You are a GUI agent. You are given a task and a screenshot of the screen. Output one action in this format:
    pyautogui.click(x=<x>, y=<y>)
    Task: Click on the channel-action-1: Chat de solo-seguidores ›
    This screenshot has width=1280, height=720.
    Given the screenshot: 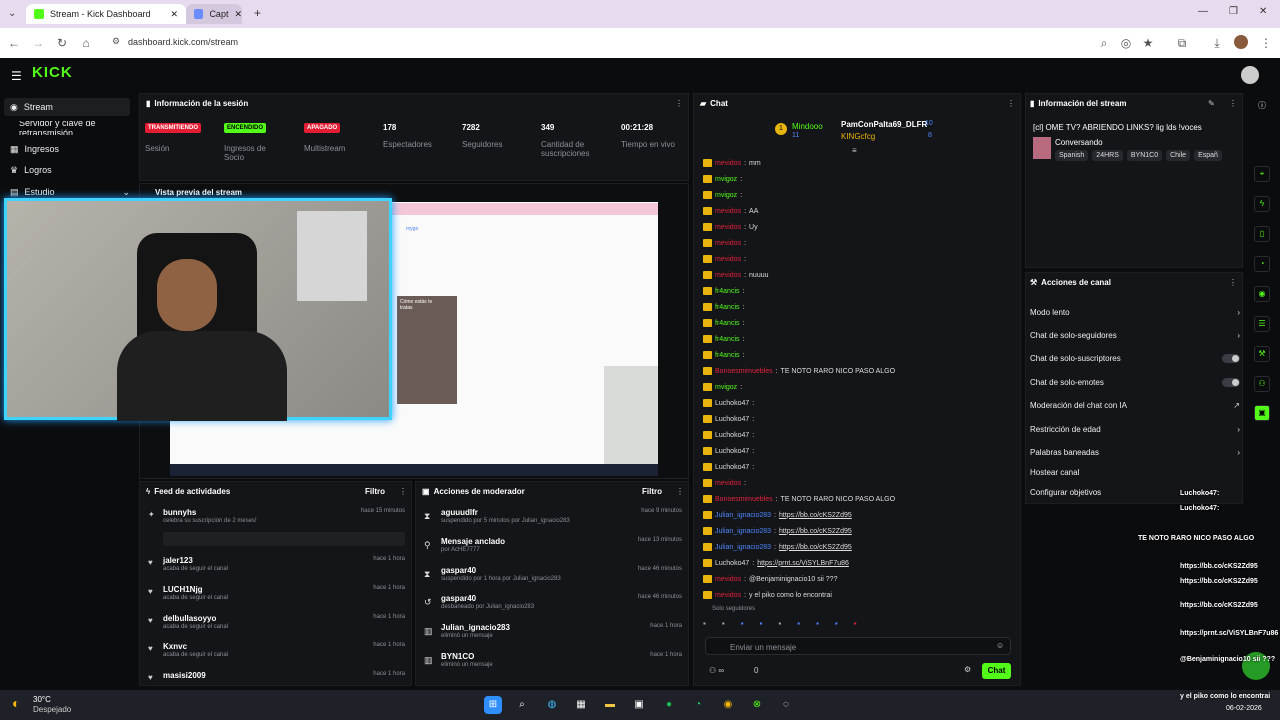 What is the action you would take?
    pyautogui.click(x=1135, y=335)
    